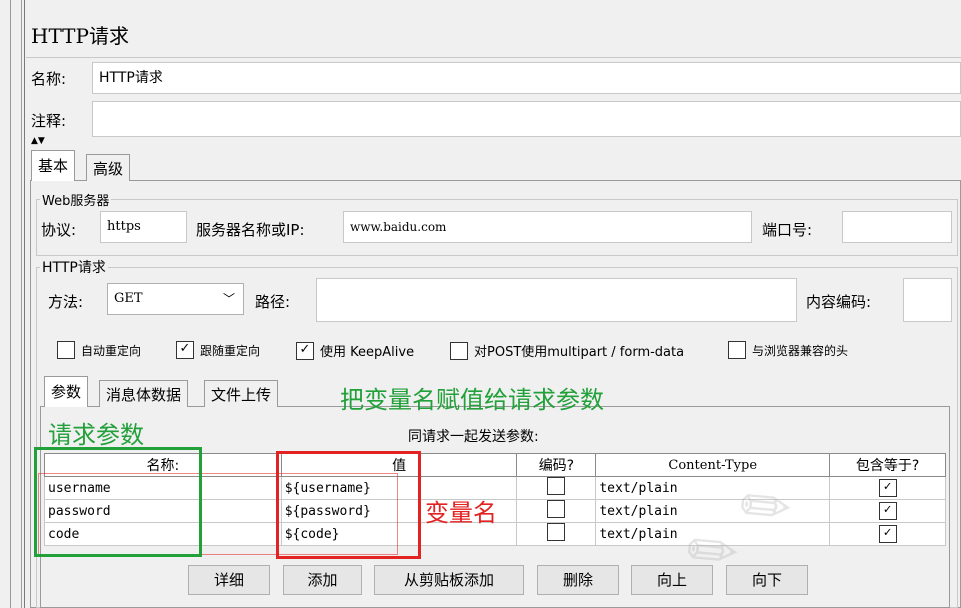  I want to click on multipart-checkbox, so click(459, 350).